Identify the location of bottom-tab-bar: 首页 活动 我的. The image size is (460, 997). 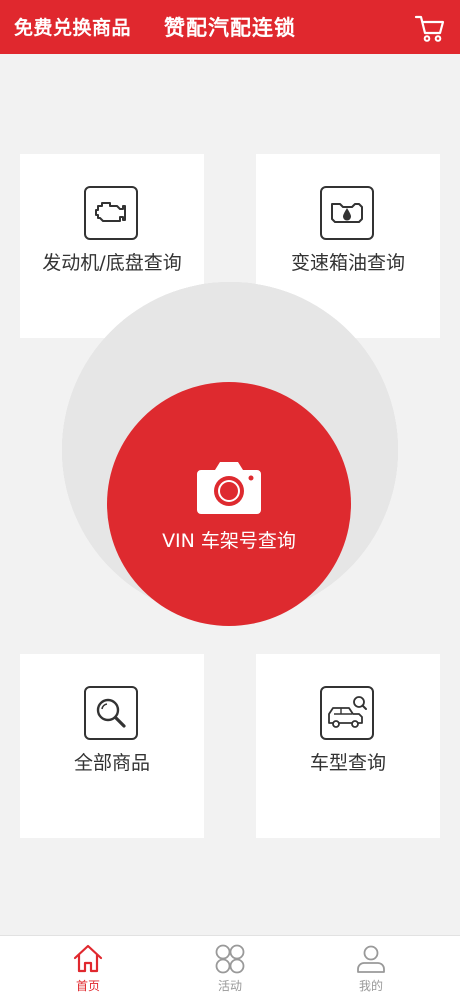
(230, 966).